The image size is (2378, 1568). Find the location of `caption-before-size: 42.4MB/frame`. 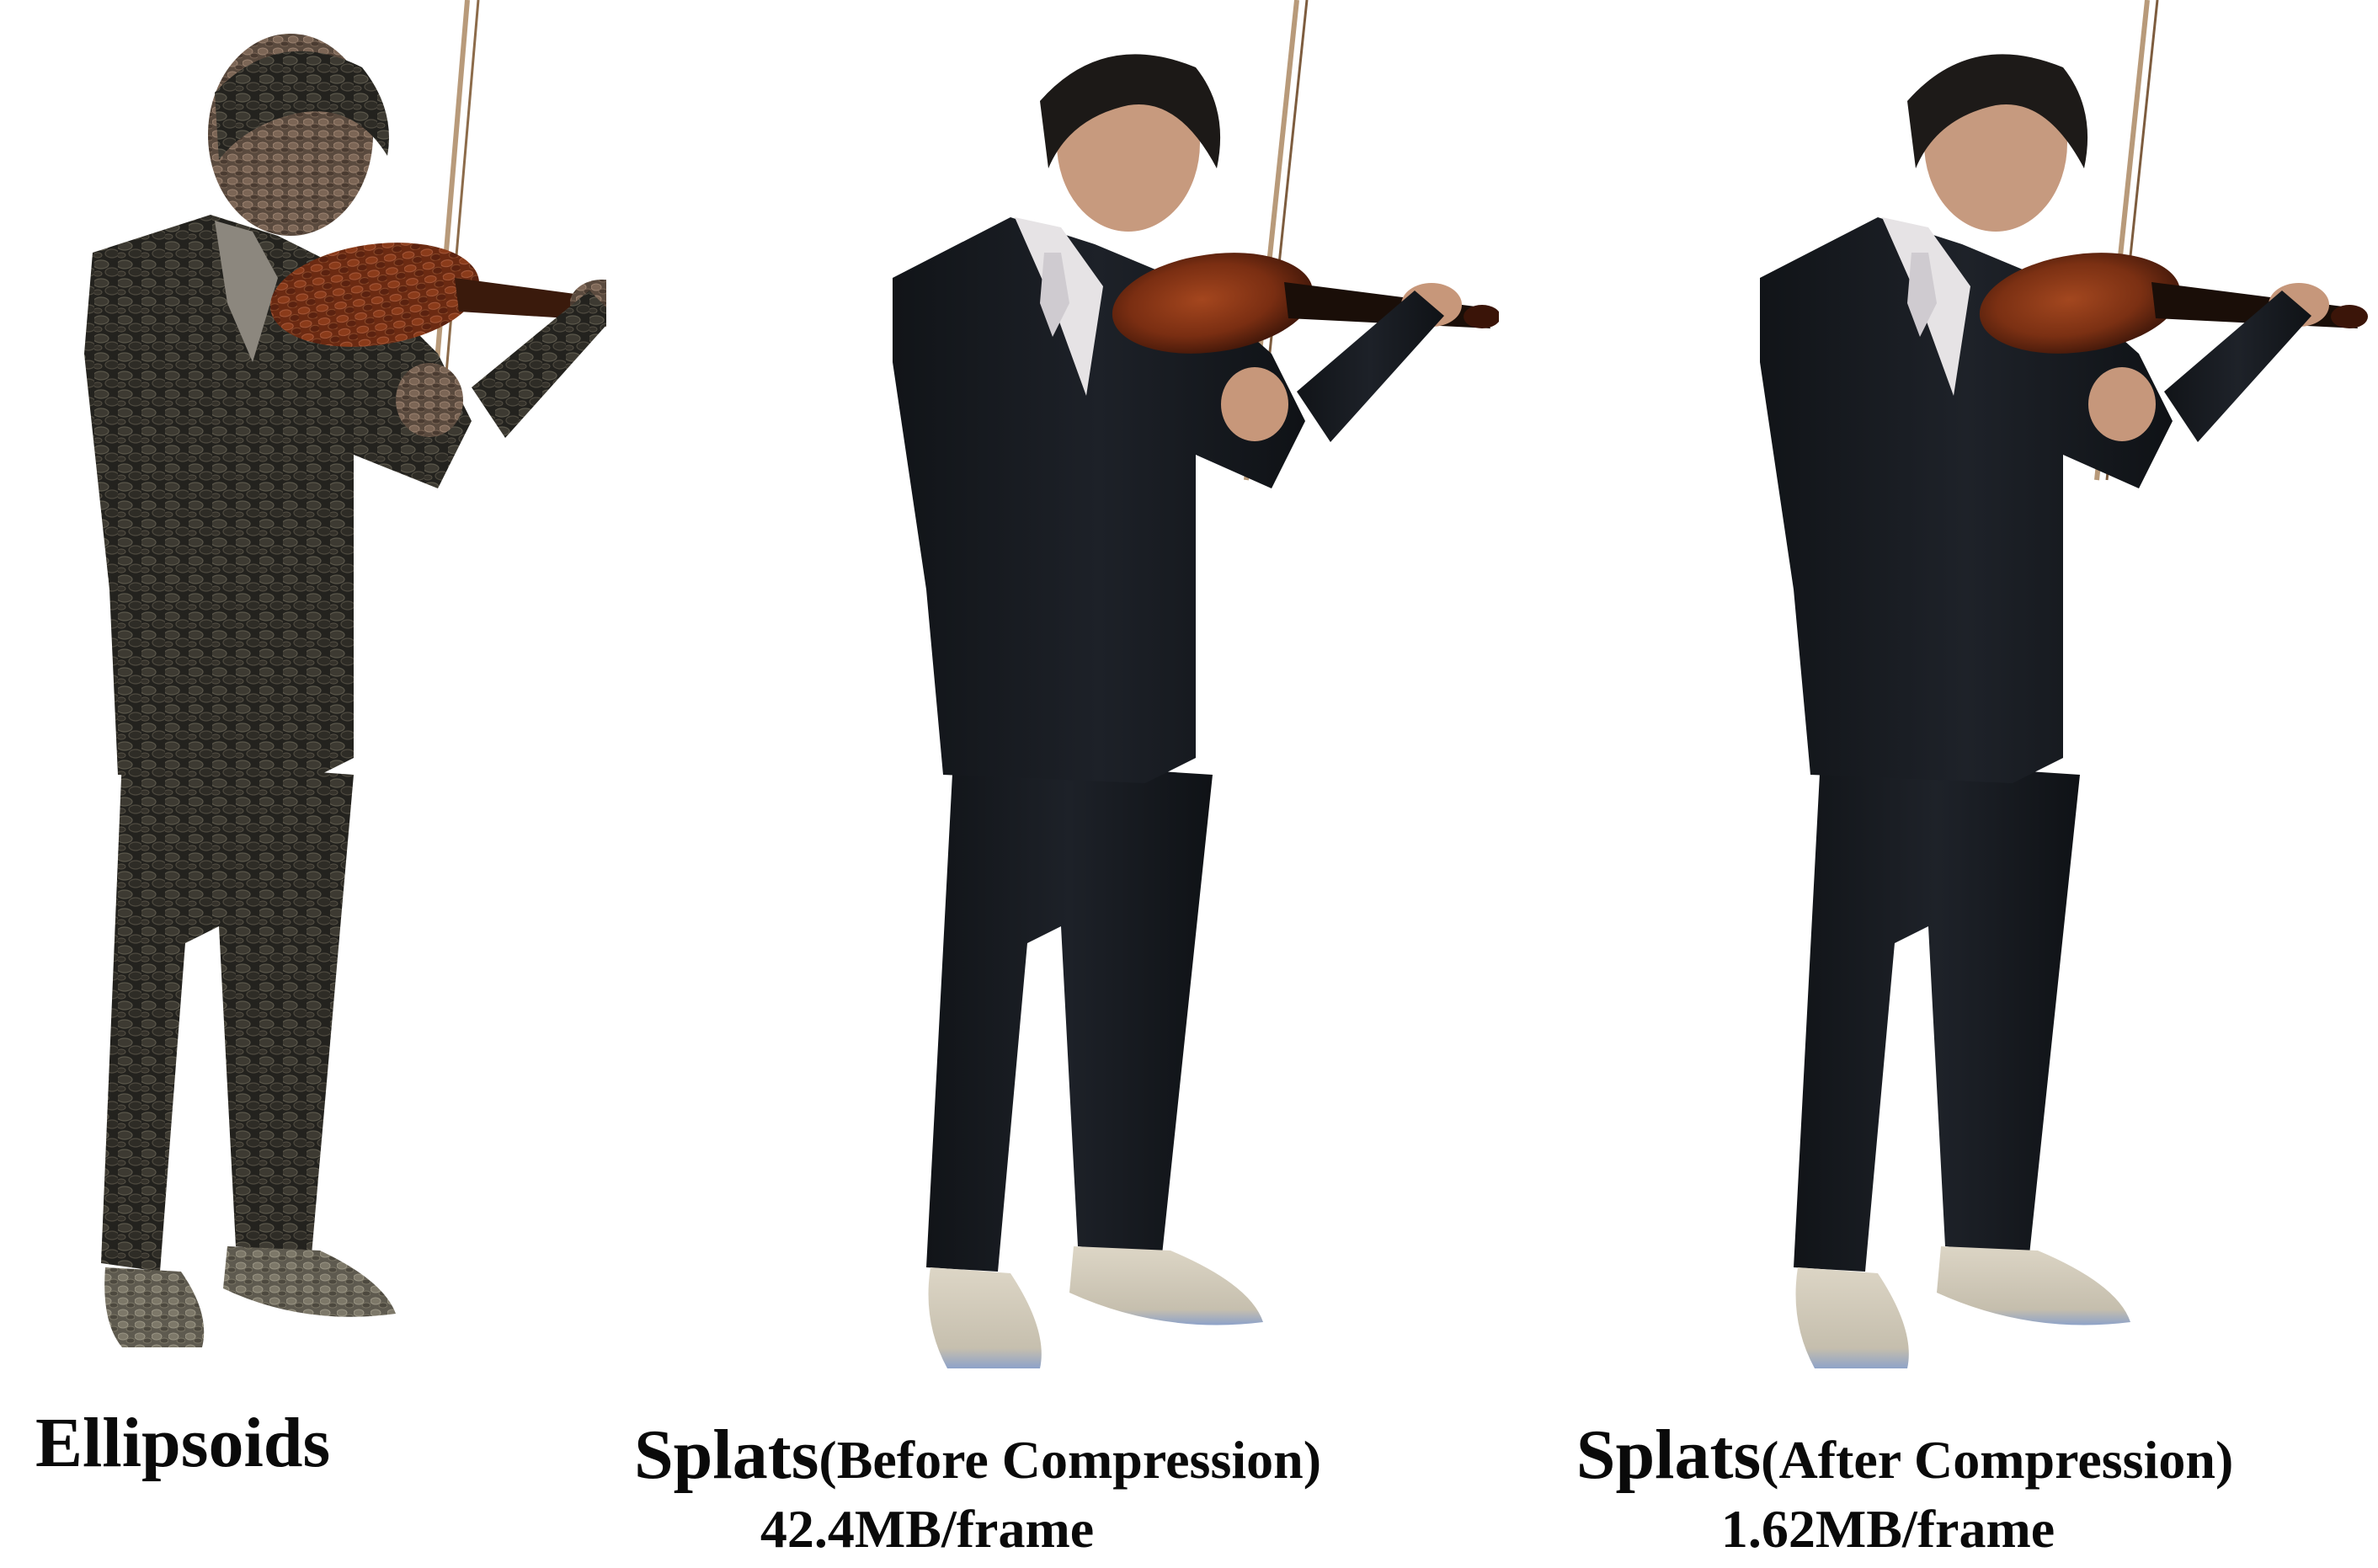

caption-before-size: 42.4MB/frame is located at coordinates (927, 1529).